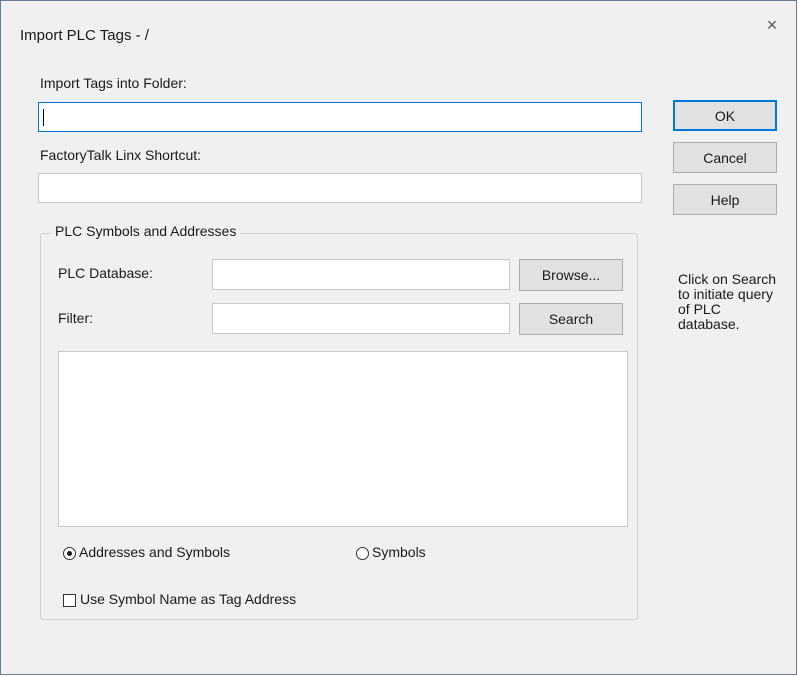  What do you see at coordinates (84, 35) in the screenshot?
I see `dialog-title: Import PLC Tags - /` at bounding box center [84, 35].